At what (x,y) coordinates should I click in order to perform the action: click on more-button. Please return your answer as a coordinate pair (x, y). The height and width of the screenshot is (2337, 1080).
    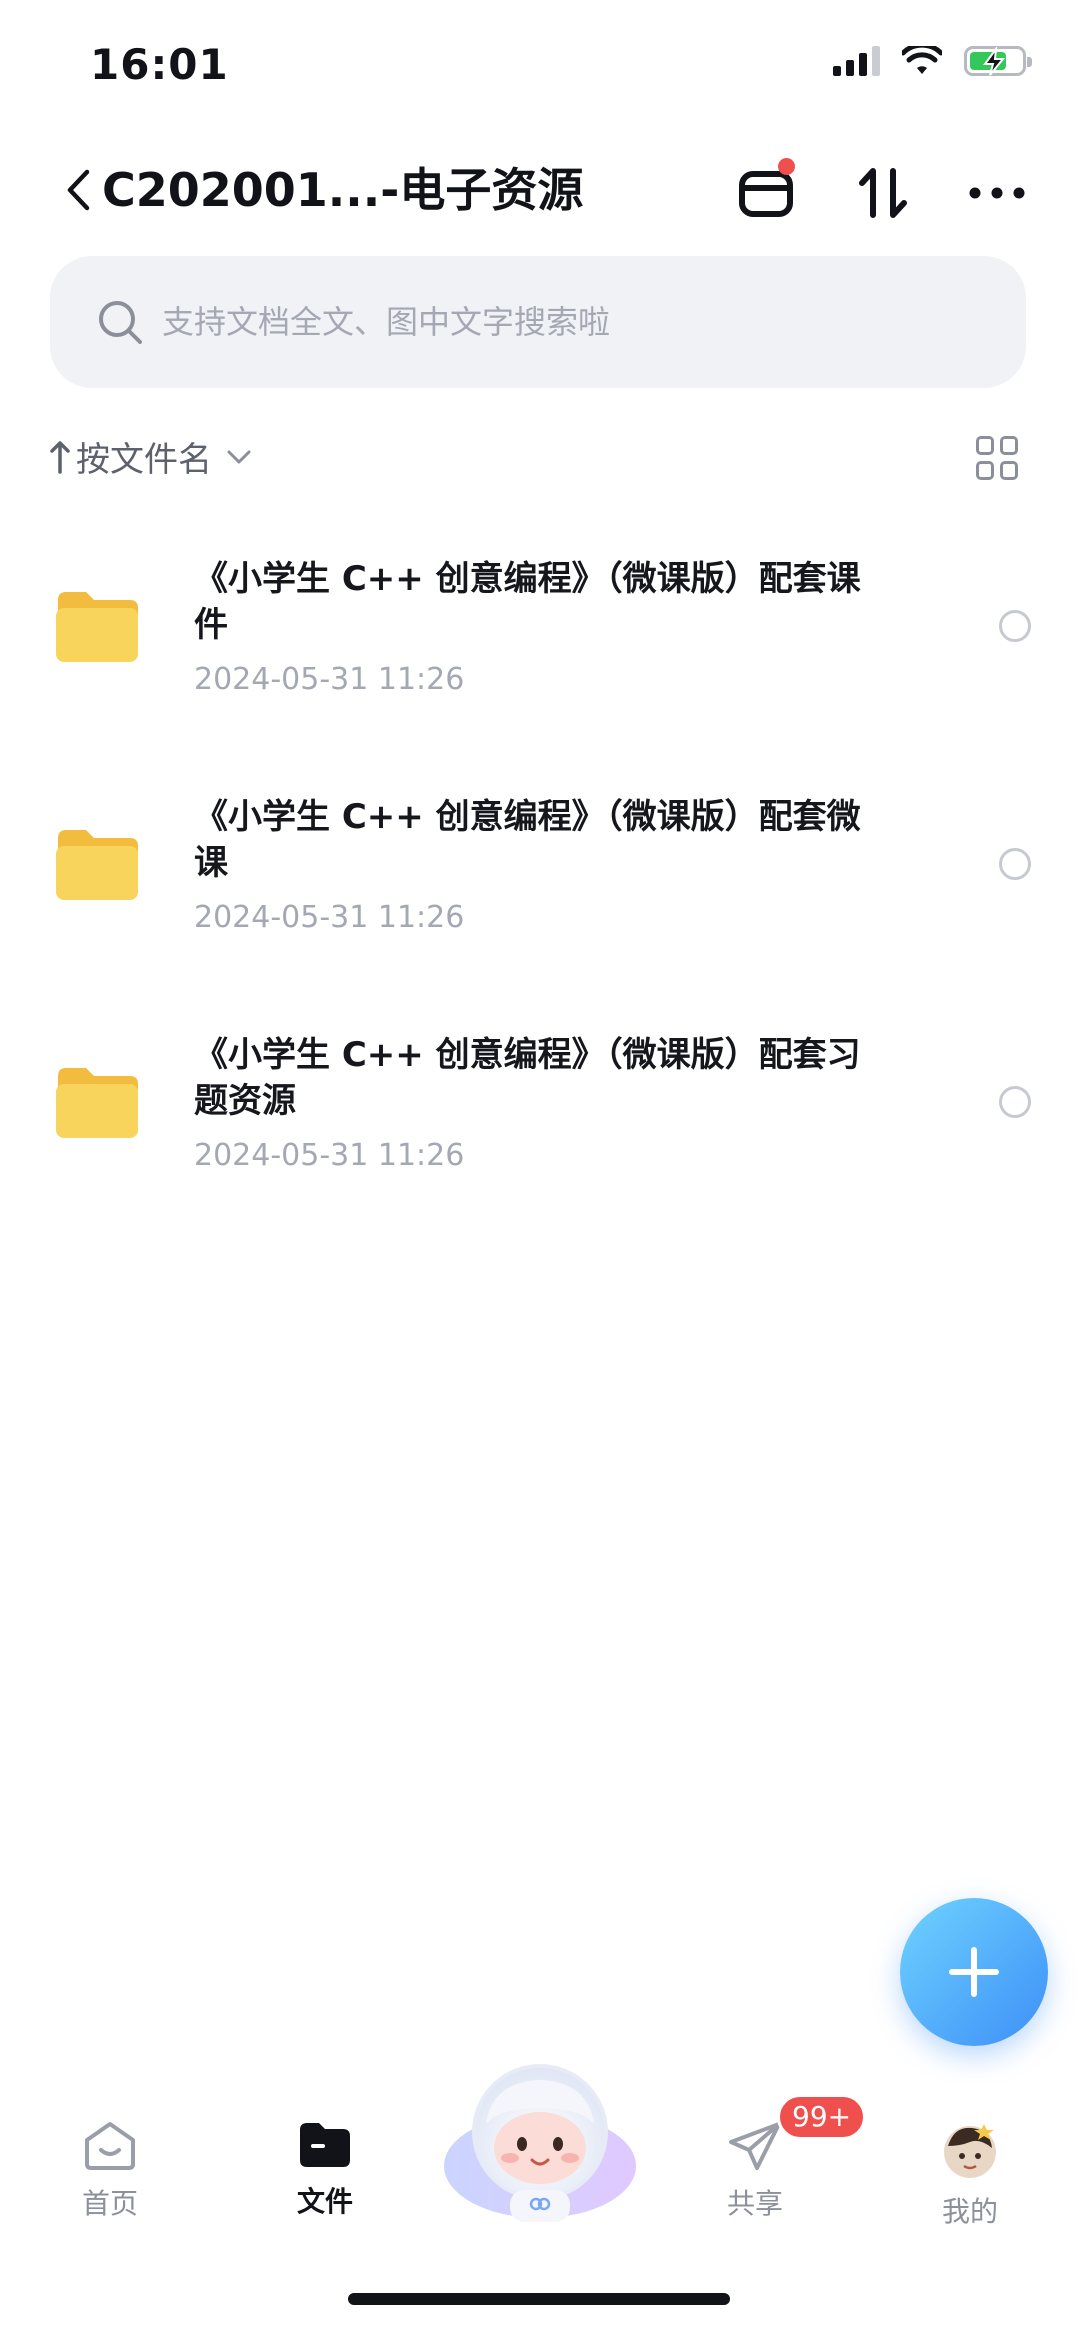
    Looking at the image, I should click on (997, 193).